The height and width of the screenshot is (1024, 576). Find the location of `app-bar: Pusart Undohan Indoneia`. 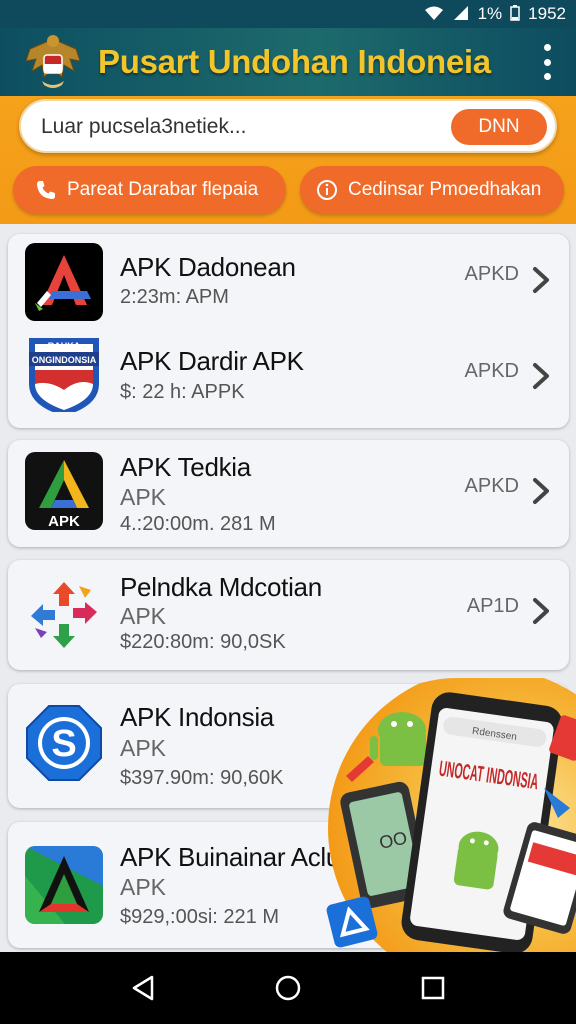

app-bar: Pusart Undohan Indoneia is located at coordinates (288, 62).